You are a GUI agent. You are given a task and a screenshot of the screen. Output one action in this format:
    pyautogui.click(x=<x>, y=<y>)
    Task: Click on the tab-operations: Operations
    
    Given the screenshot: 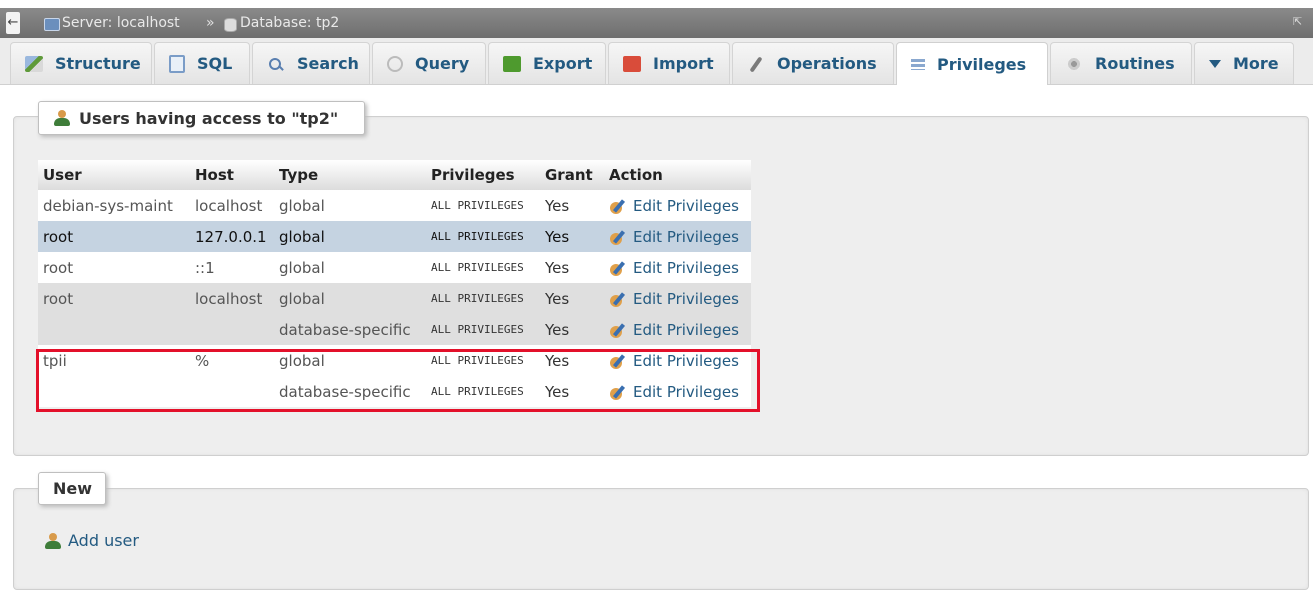 What is the action you would take?
    pyautogui.click(x=813, y=63)
    